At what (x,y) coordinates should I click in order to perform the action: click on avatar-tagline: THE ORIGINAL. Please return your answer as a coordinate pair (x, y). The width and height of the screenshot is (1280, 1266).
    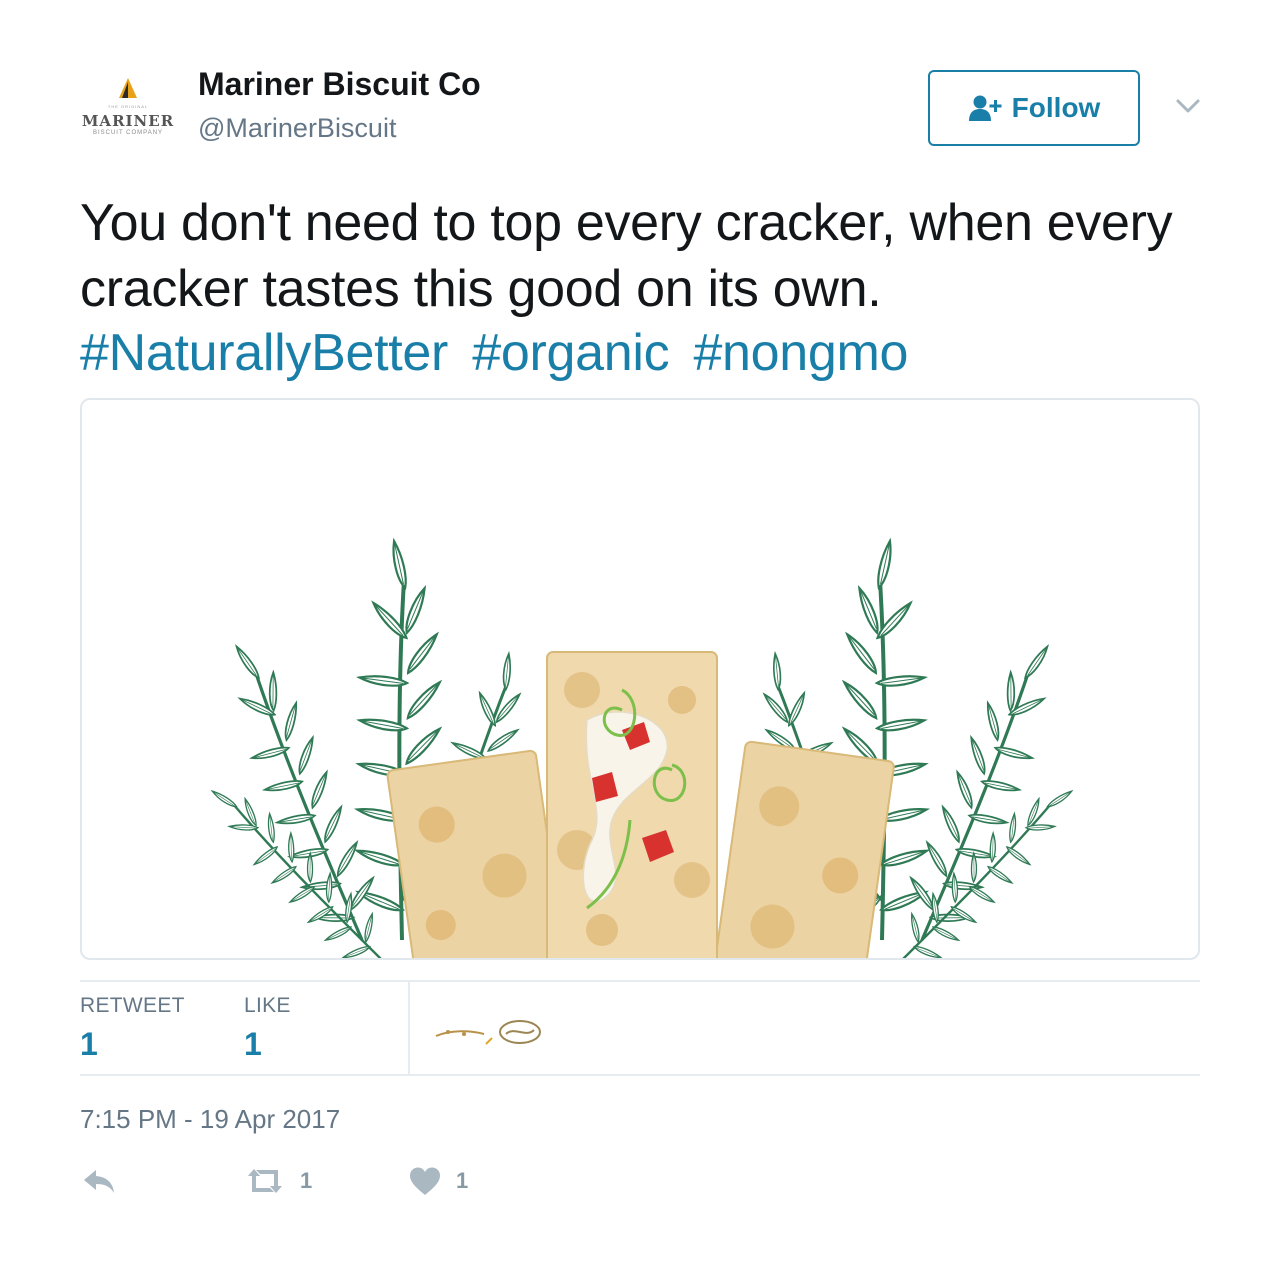
    Looking at the image, I should click on (128, 106).